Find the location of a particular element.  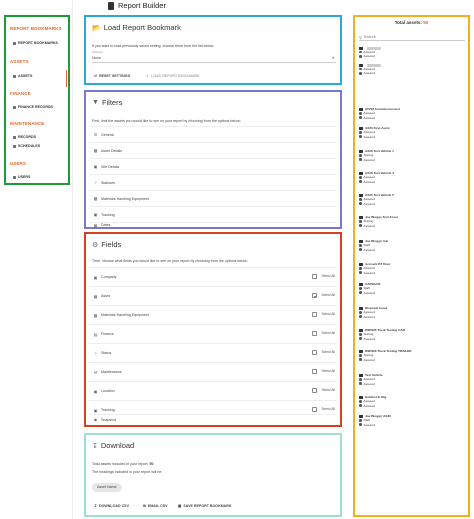

total-included: Total assets included in your report: 50 is located at coordinates (123, 464).